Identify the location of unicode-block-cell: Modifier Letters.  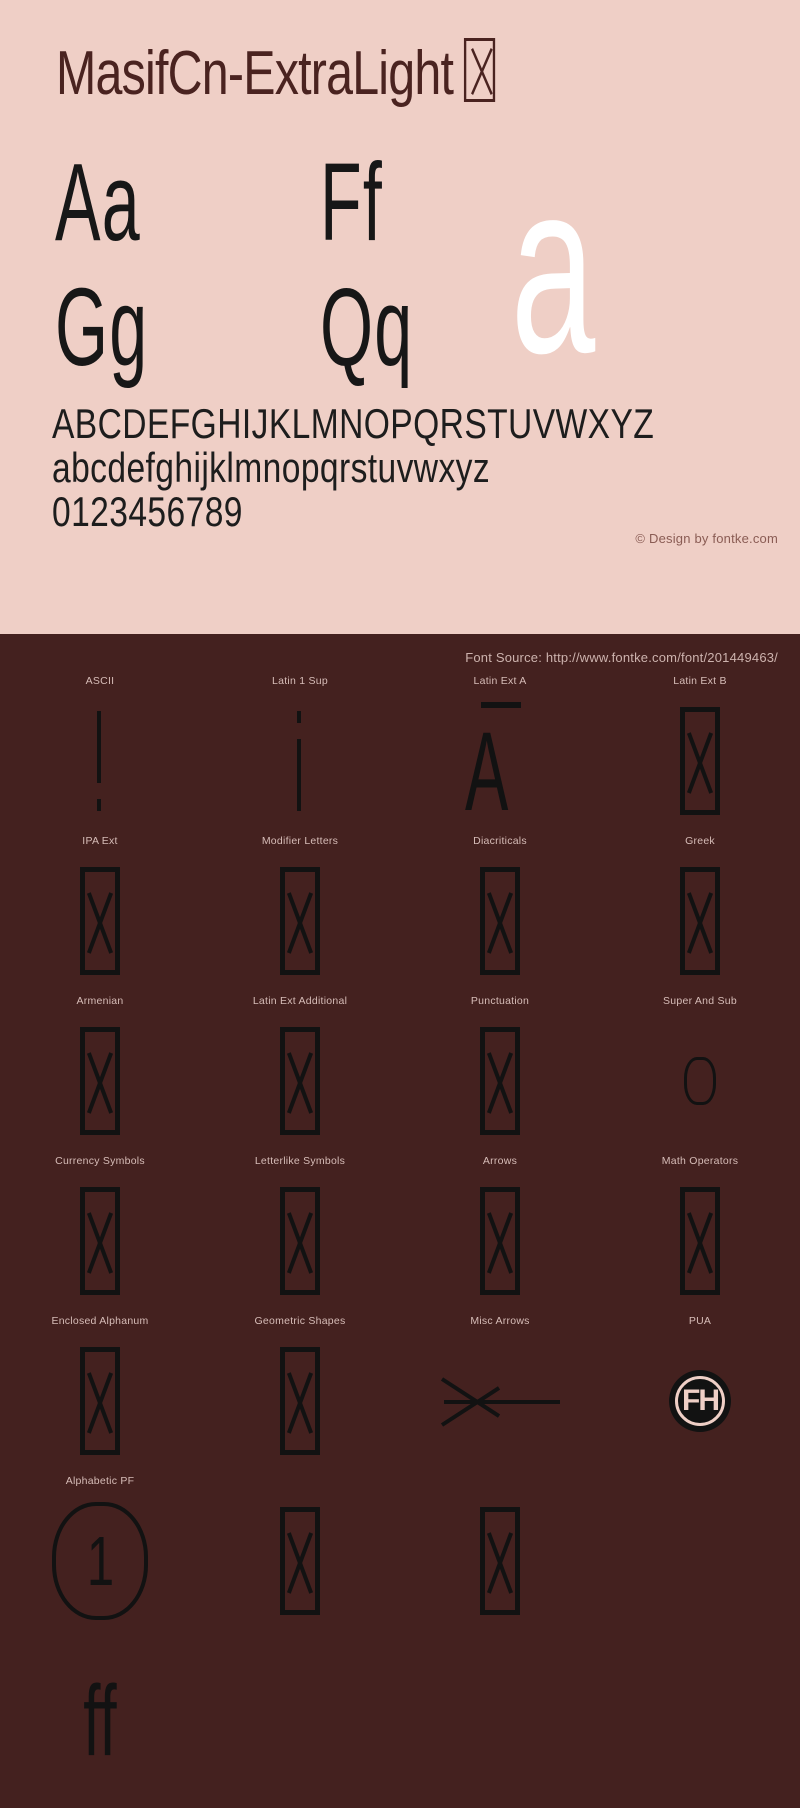
(300, 910).